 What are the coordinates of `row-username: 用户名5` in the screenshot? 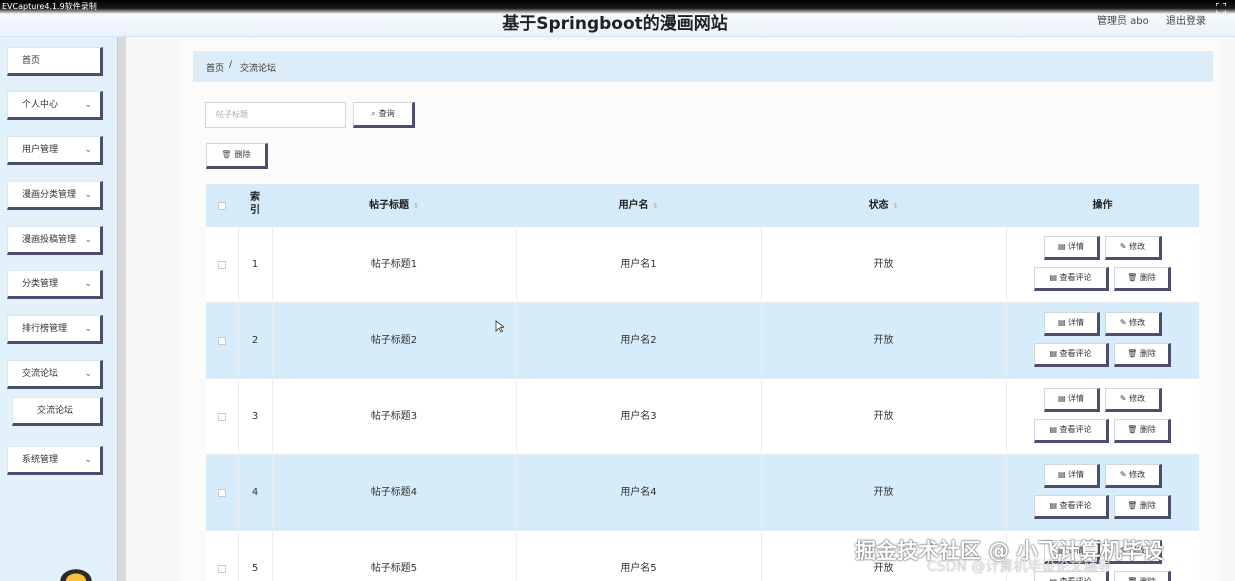 It's located at (638, 568).